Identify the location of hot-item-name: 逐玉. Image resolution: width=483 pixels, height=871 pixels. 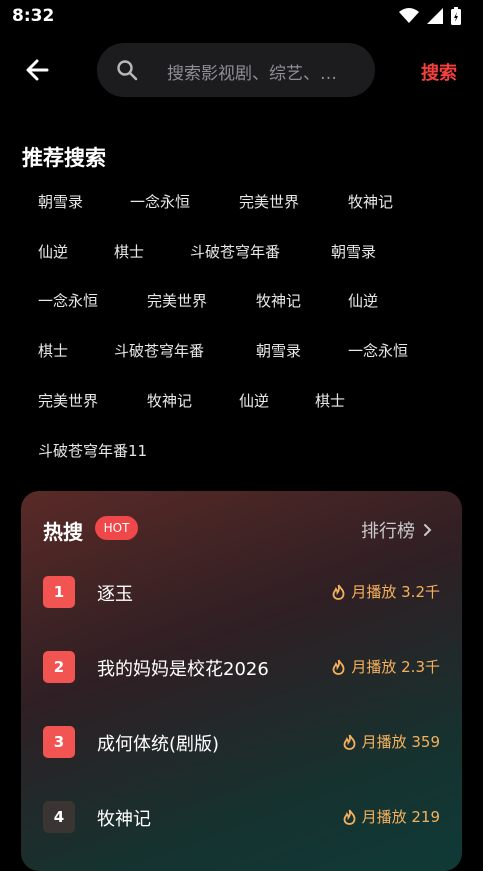
(115, 594).